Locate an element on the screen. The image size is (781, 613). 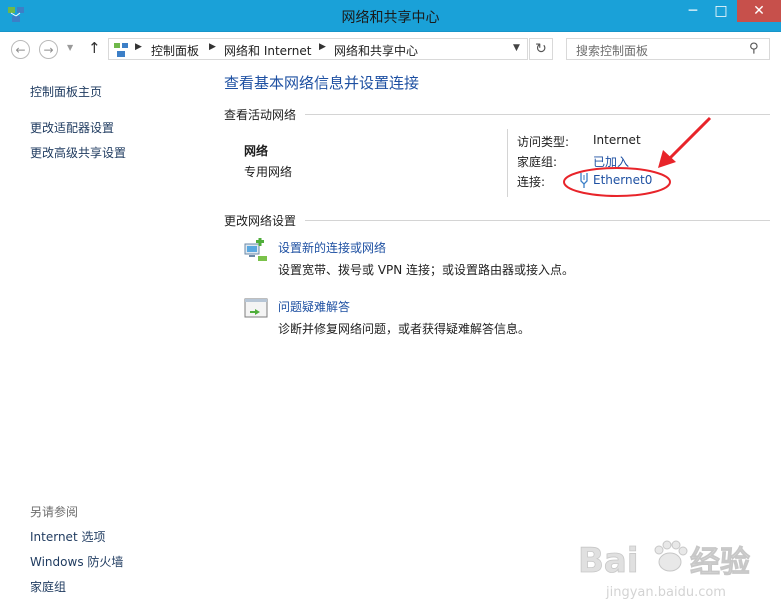
close-button: ✕ is located at coordinates (759, 11).